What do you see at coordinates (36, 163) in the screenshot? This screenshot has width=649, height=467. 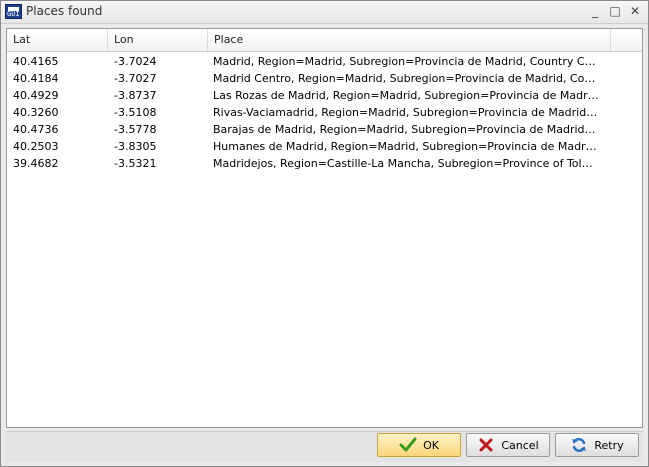 I see `cell-lat: 39.4682` at bounding box center [36, 163].